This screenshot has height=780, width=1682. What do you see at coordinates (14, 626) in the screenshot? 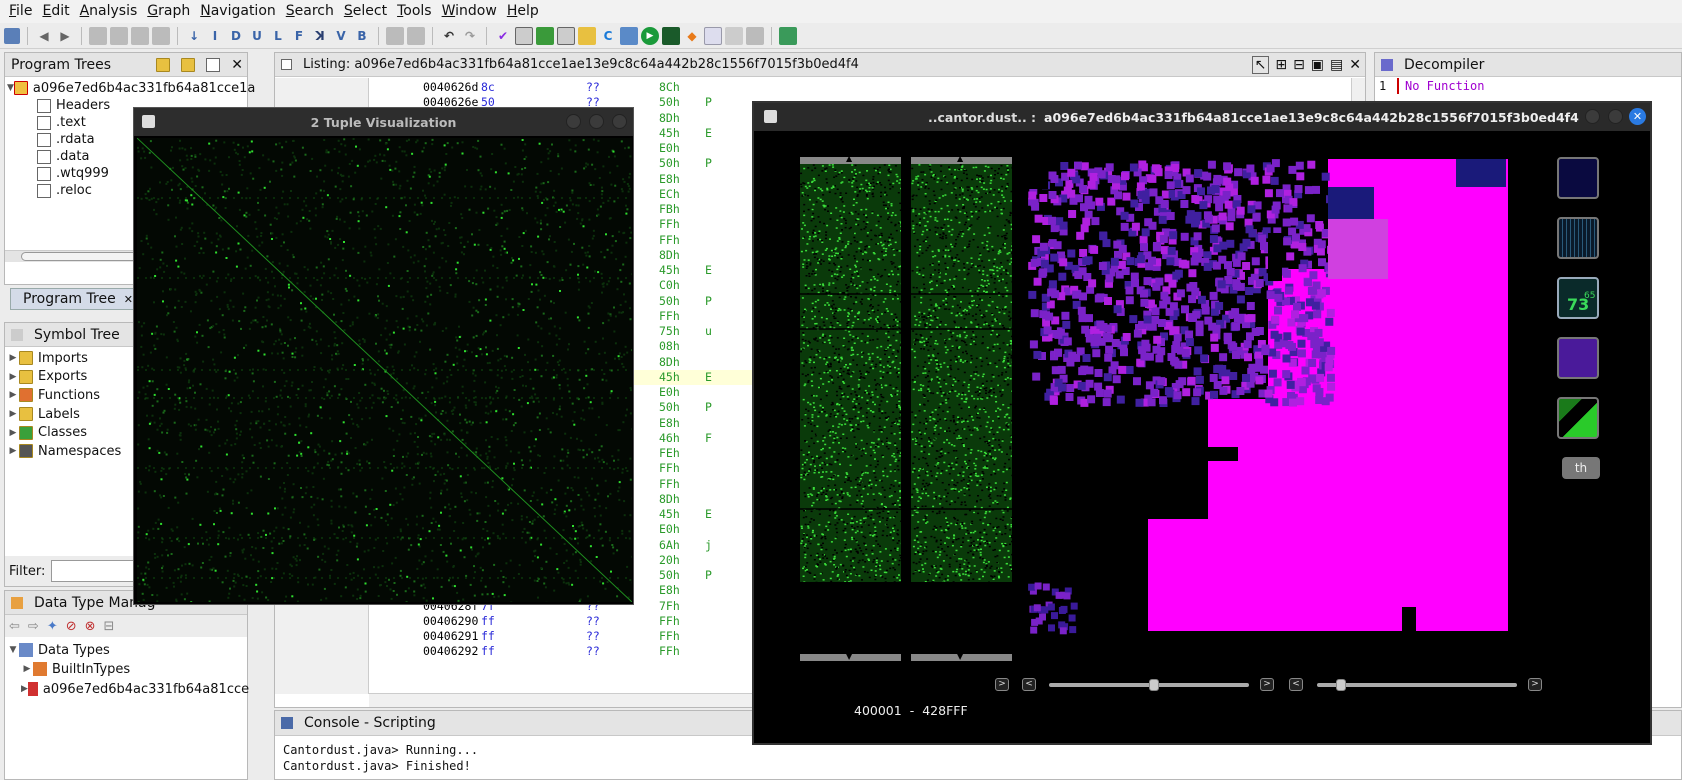
I see `back-icon: ⇦` at bounding box center [14, 626].